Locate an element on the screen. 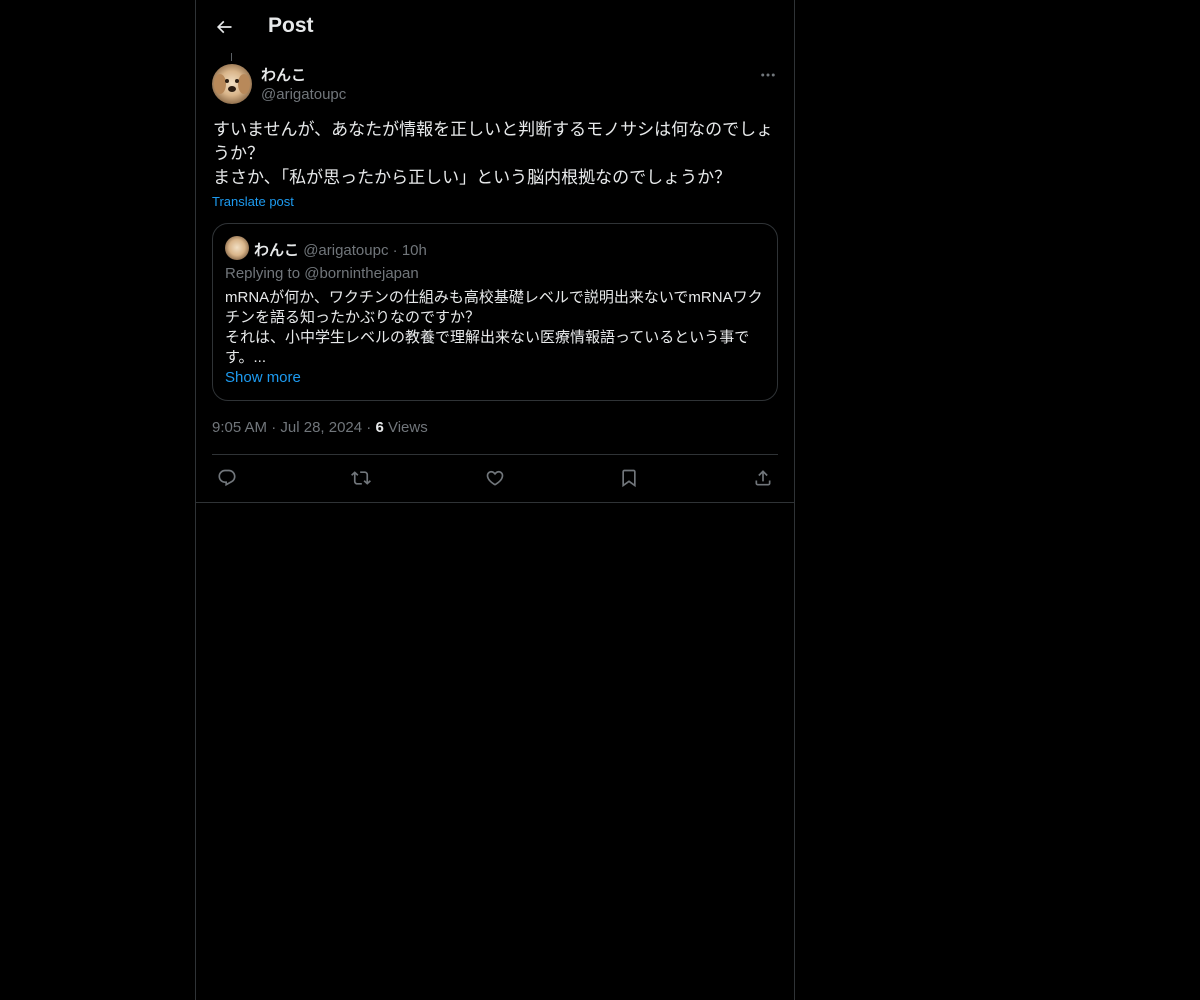  more-horizontal-icon is located at coordinates (768, 75).